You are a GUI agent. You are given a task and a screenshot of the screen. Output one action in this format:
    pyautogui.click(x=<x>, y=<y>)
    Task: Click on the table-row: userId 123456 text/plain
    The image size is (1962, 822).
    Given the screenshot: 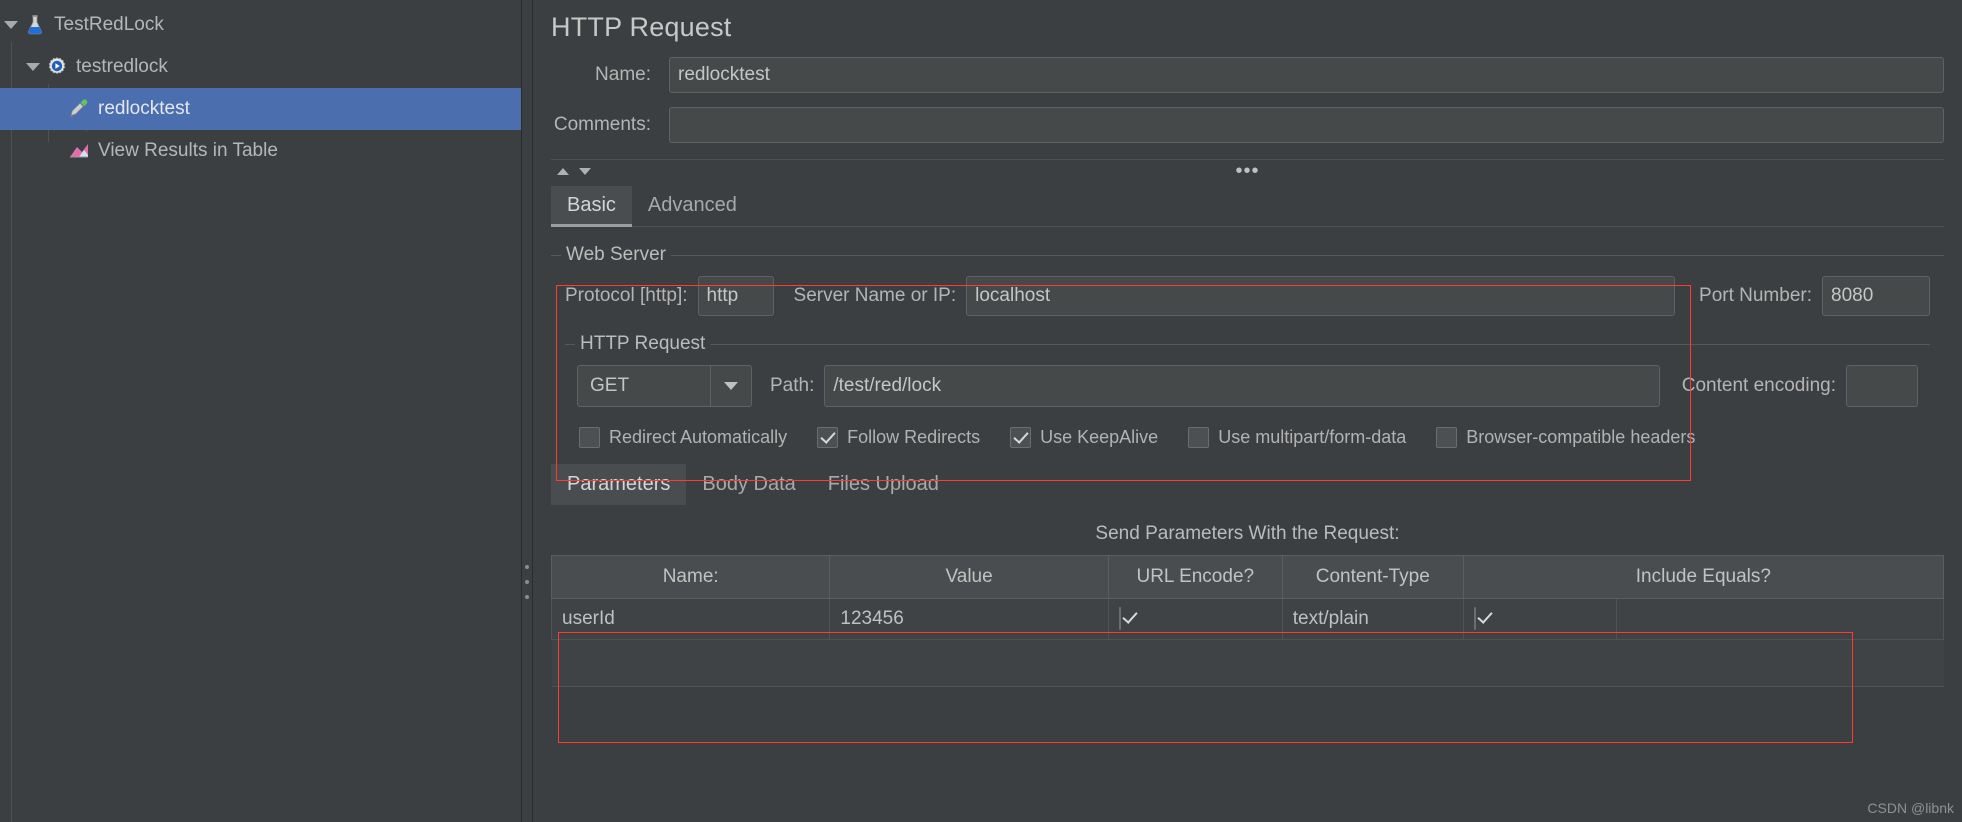 What is the action you would take?
    pyautogui.click(x=1247, y=619)
    